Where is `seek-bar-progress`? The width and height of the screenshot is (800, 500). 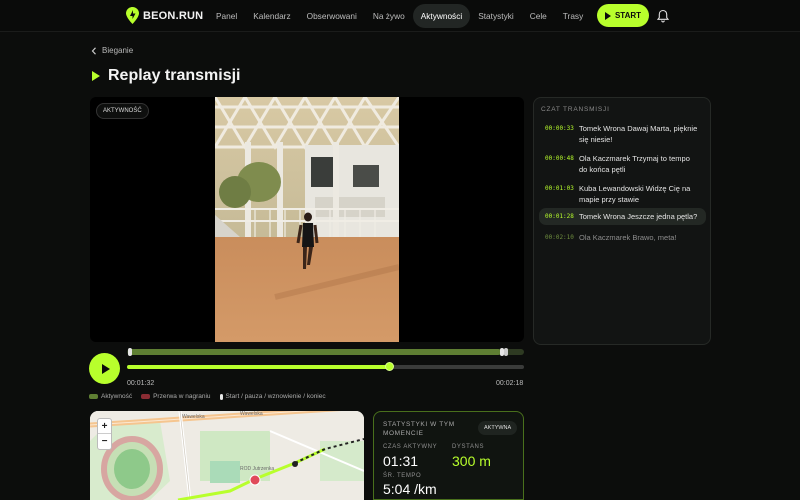 seek-bar-progress is located at coordinates (258, 367).